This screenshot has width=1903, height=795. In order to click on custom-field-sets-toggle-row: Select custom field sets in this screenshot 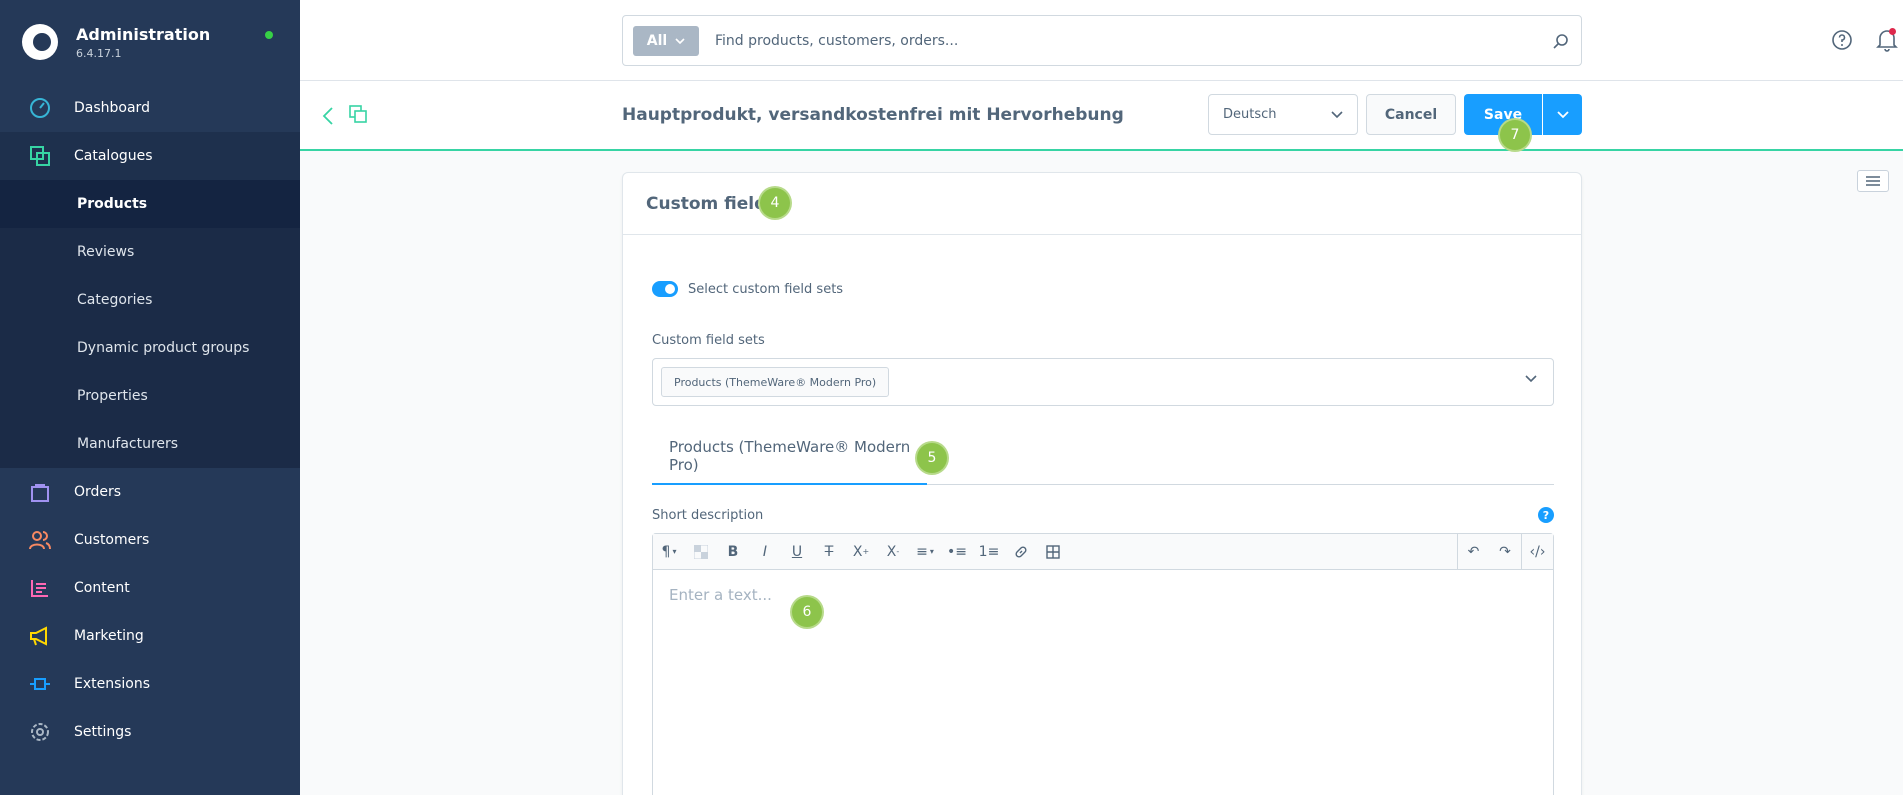, I will do `click(747, 289)`.